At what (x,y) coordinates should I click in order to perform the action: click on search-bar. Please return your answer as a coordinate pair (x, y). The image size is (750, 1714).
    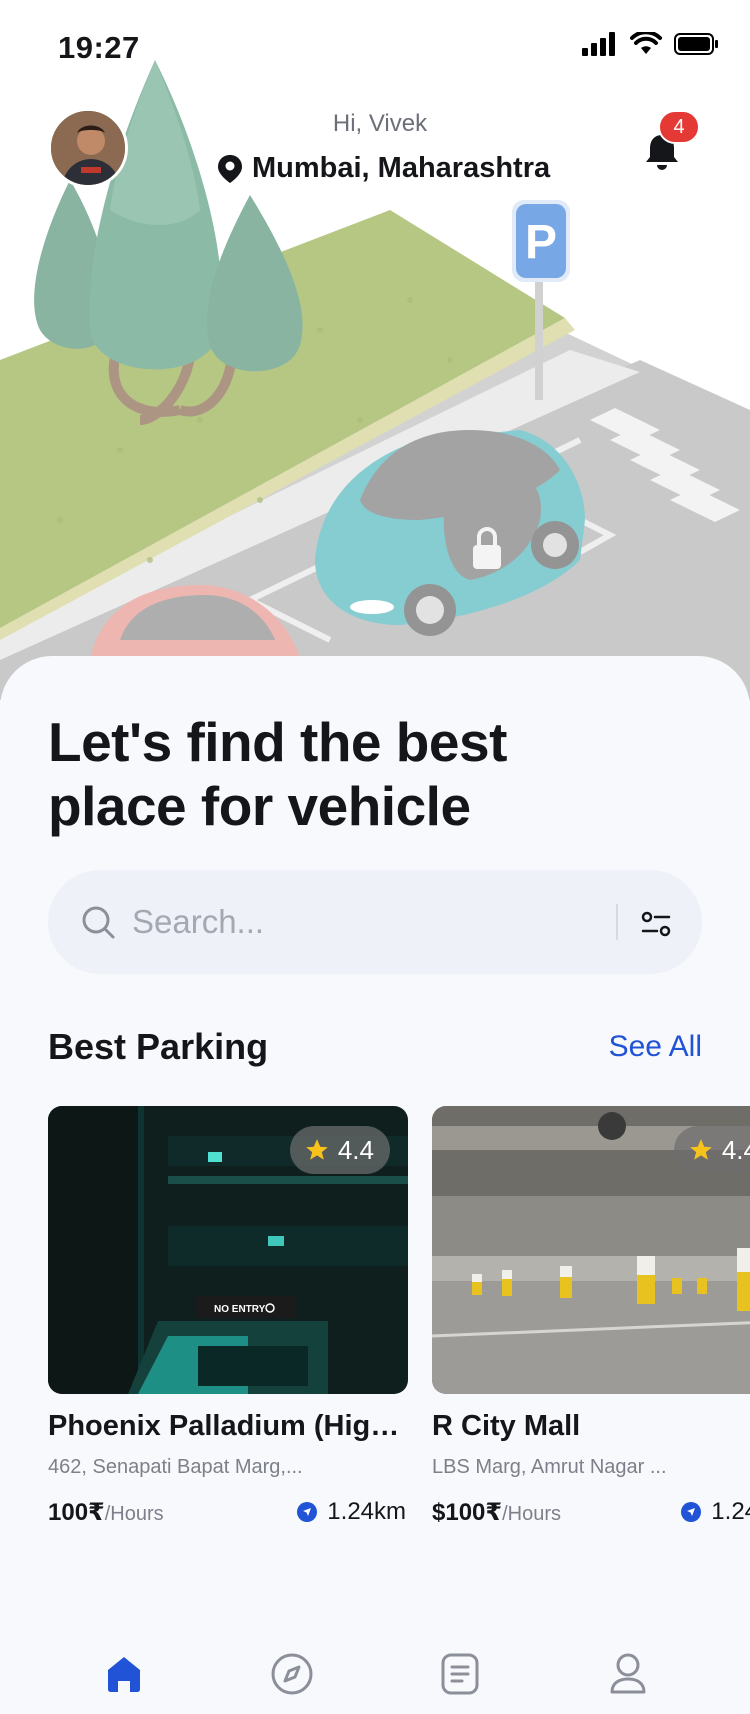
    Looking at the image, I should click on (375, 922).